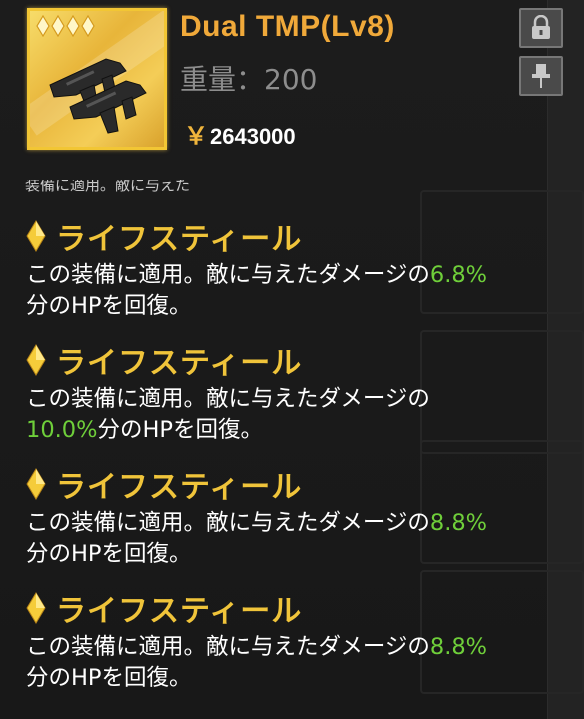 Image resolution: width=584 pixels, height=719 pixels. Describe the element at coordinates (196, 136) in the screenshot. I see `yen-symbol: ￥` at that location.